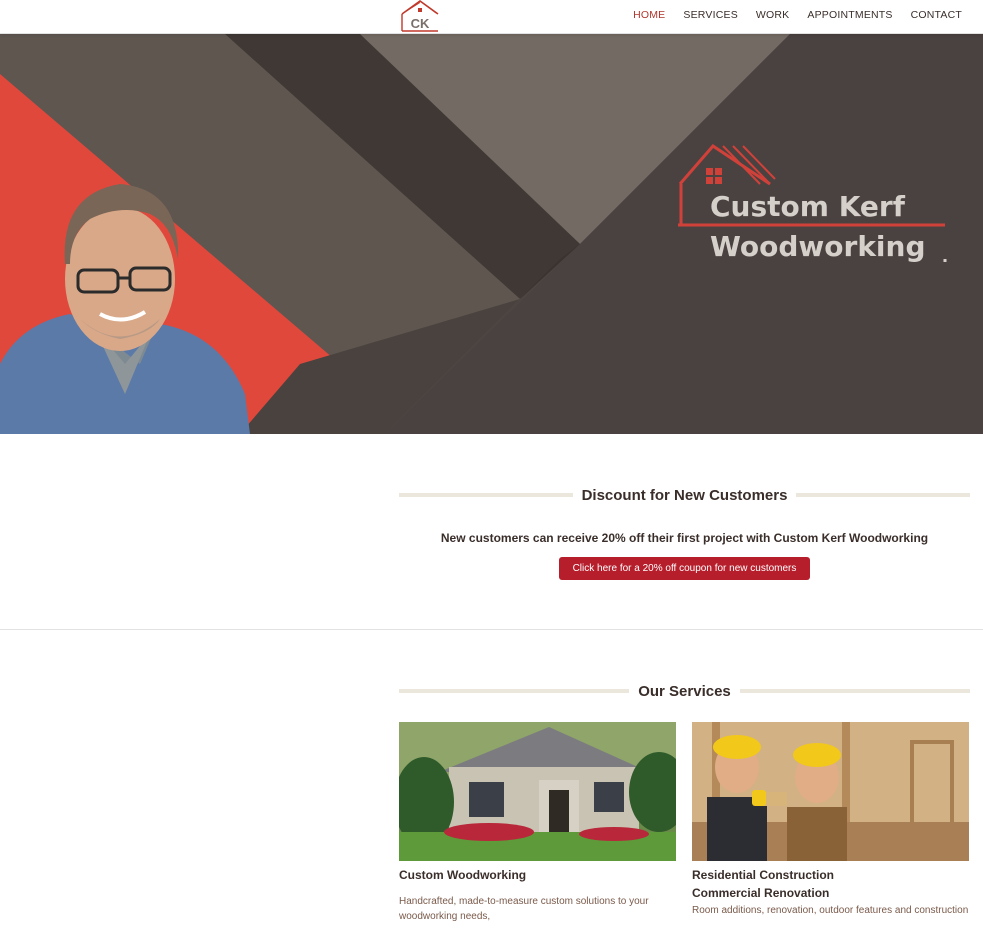 Image resolution: width=983 pixels, height=944 pixels. I want to click on svg-text: CK, so click(420, 23).